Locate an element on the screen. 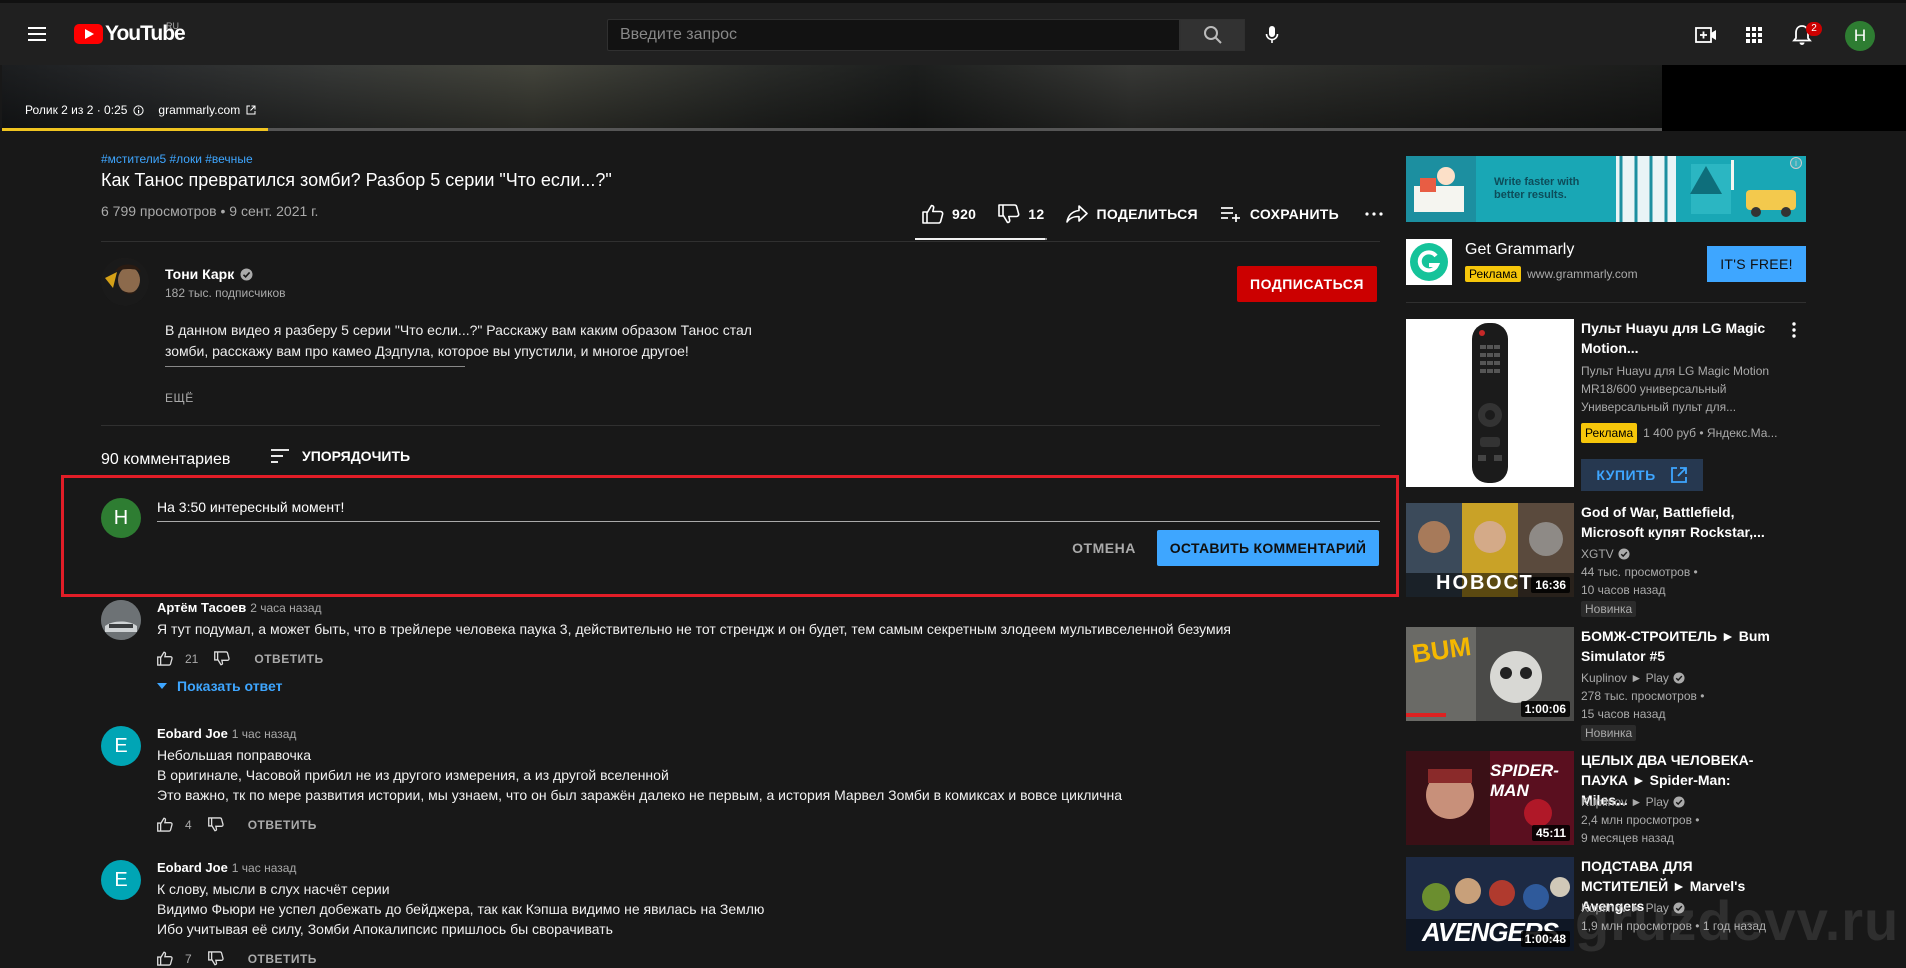 This screenshot has height=968, width=1906. video-channel: XGTV is located at coordinates (1686, 554).